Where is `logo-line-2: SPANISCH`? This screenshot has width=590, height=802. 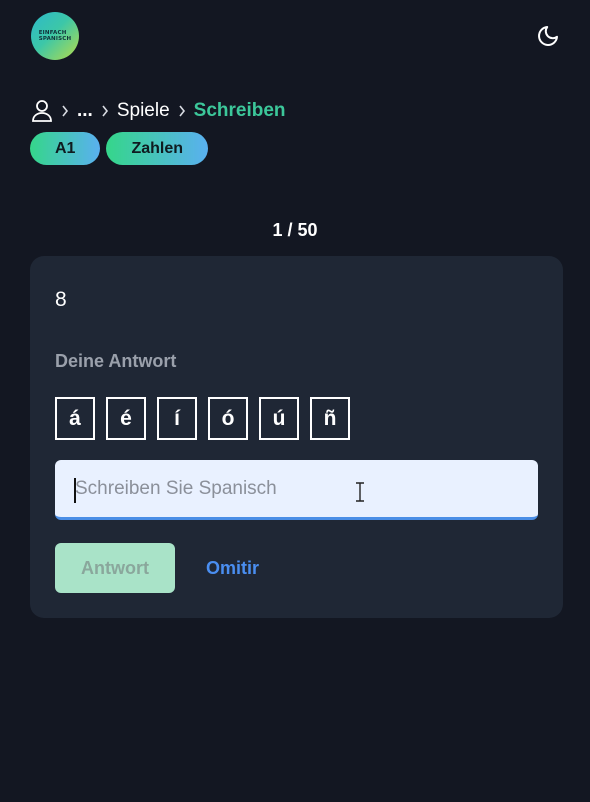 logo-line-2: SPANISCH is located at coordinates (55, 39).